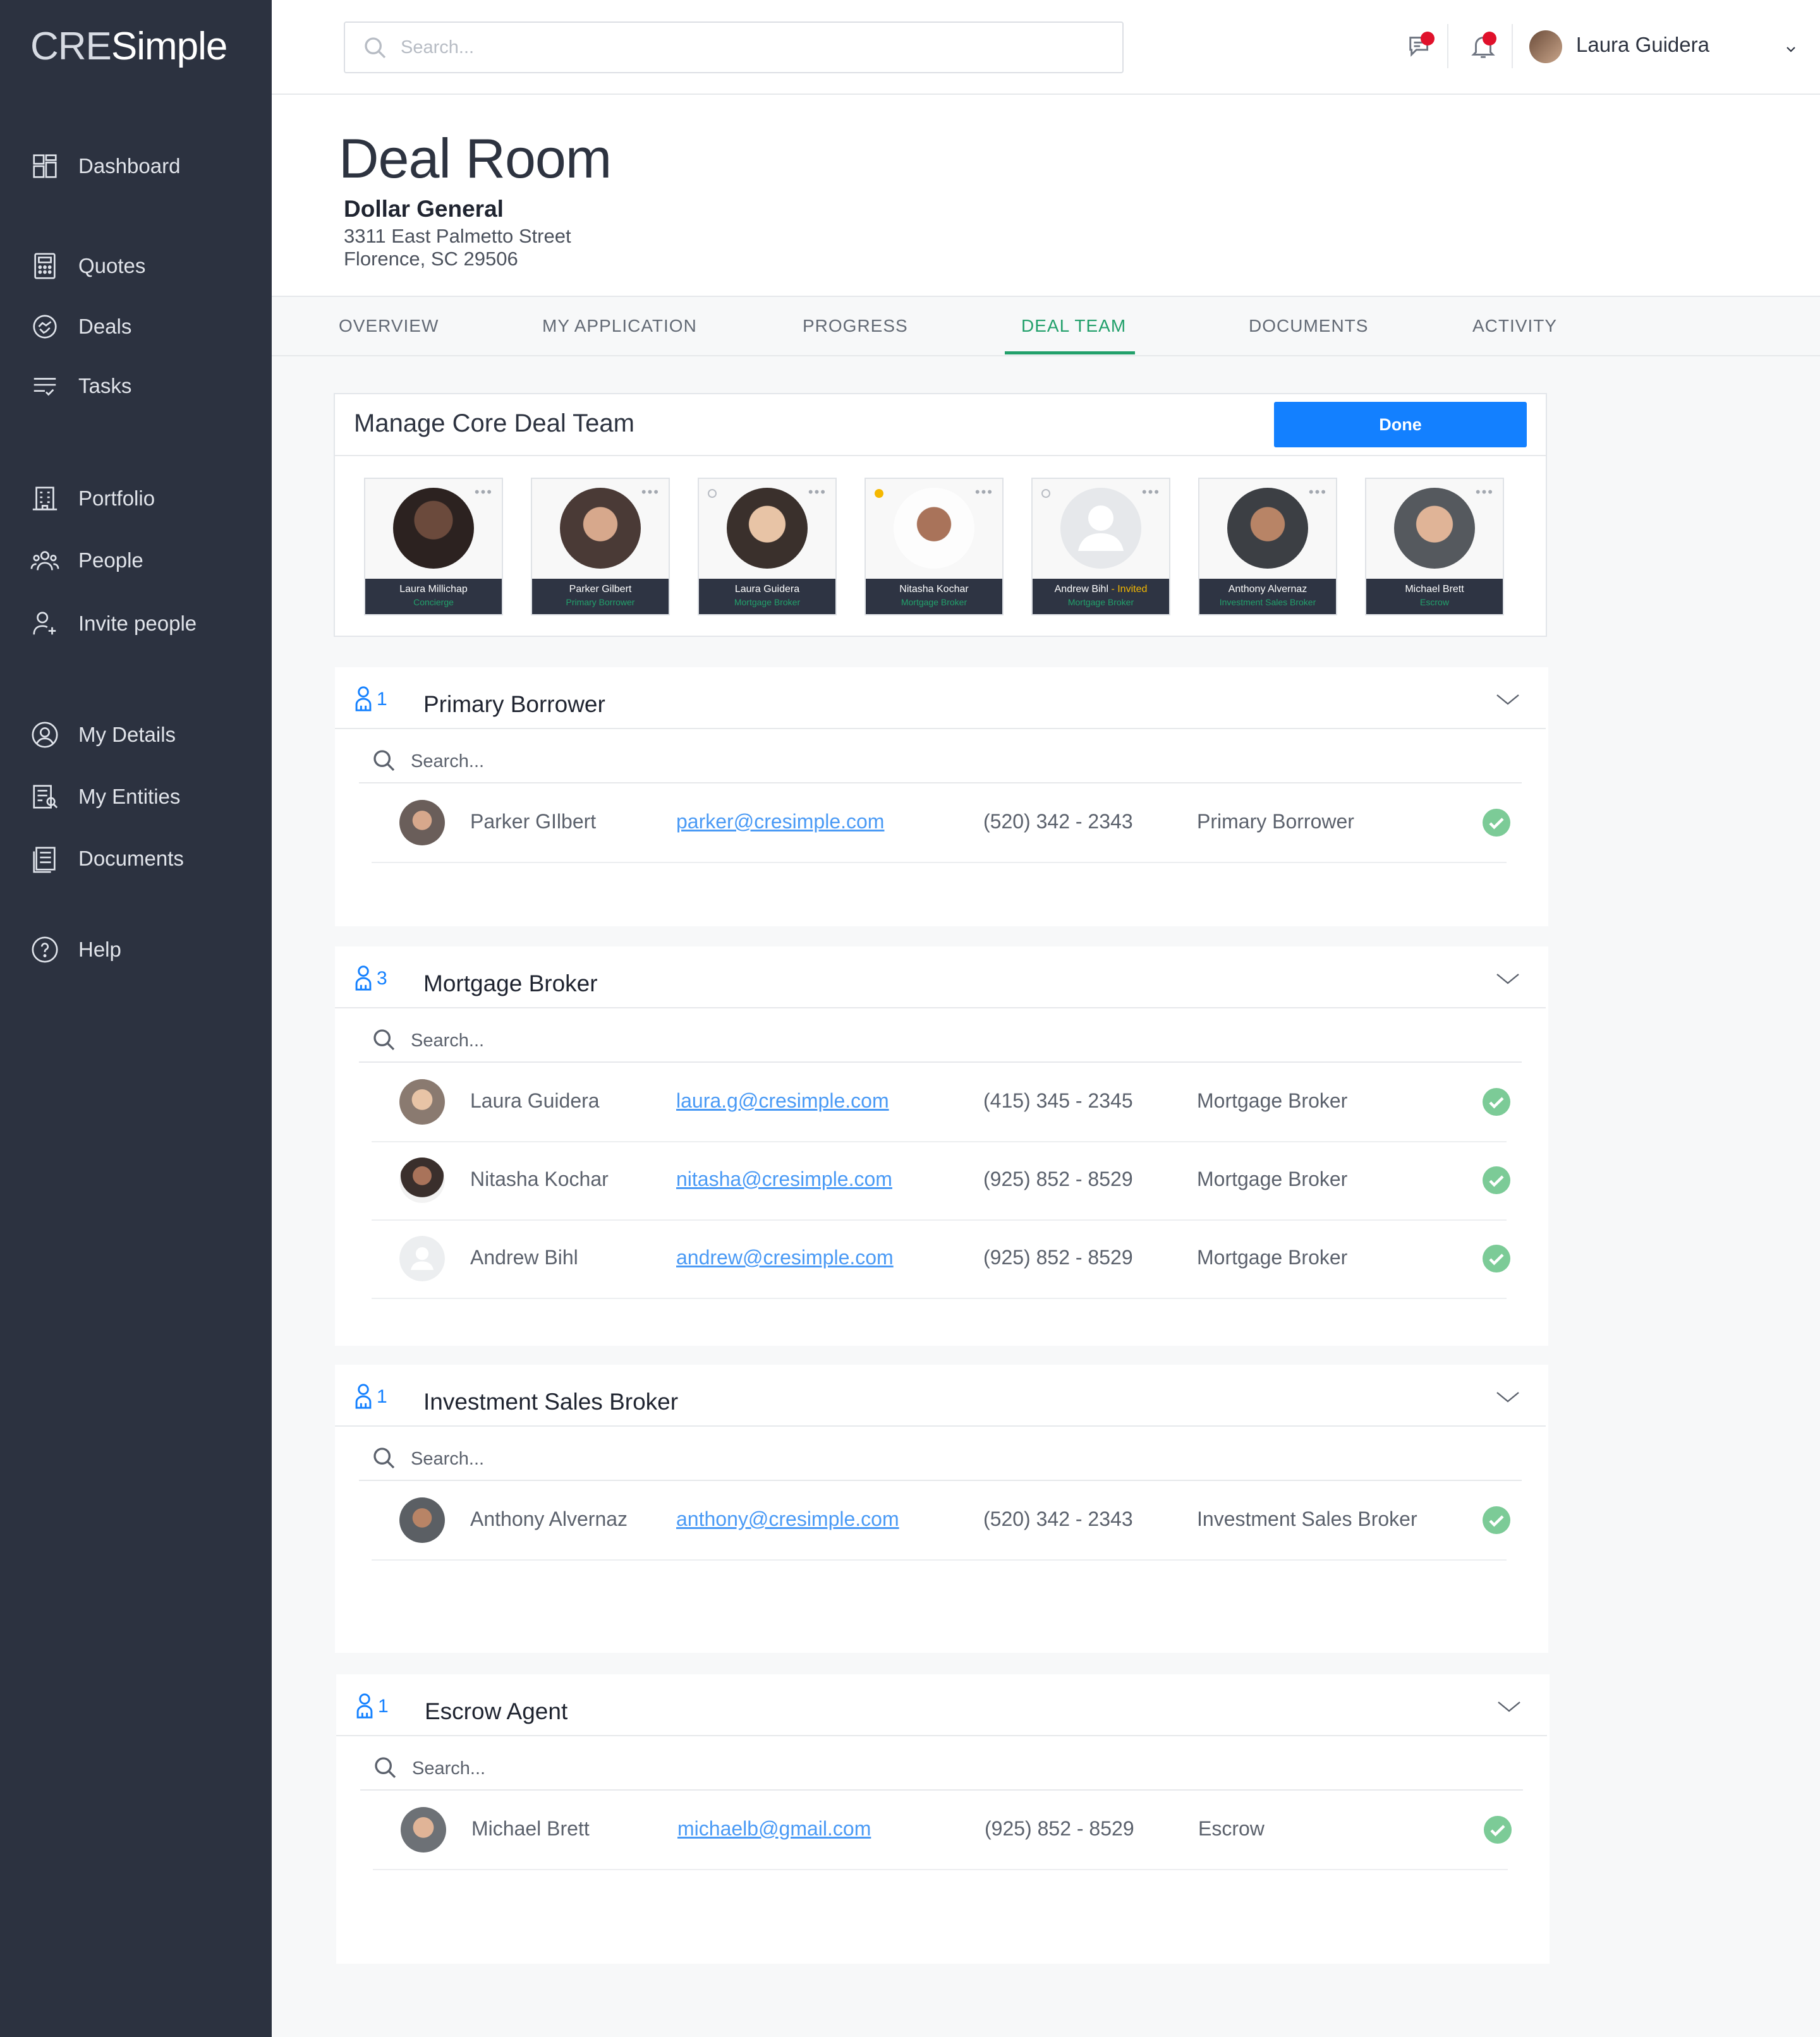 This screenshot has width=1820, height=2037. I want to click on avatar-placeholder-icon, so click(422, 1258).